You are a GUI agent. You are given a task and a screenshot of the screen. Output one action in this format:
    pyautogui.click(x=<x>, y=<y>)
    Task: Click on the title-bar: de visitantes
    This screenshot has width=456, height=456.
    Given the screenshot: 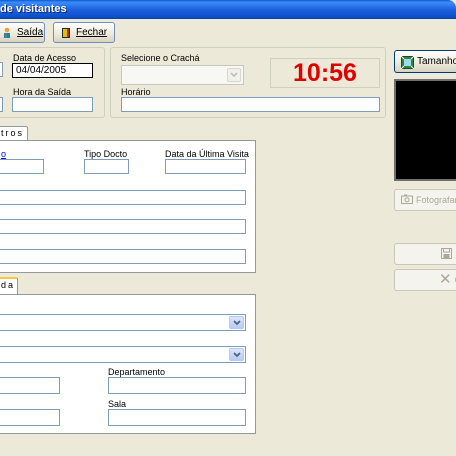 What is the action you would take?
    pyautogui.click(x=228, y=9)
    